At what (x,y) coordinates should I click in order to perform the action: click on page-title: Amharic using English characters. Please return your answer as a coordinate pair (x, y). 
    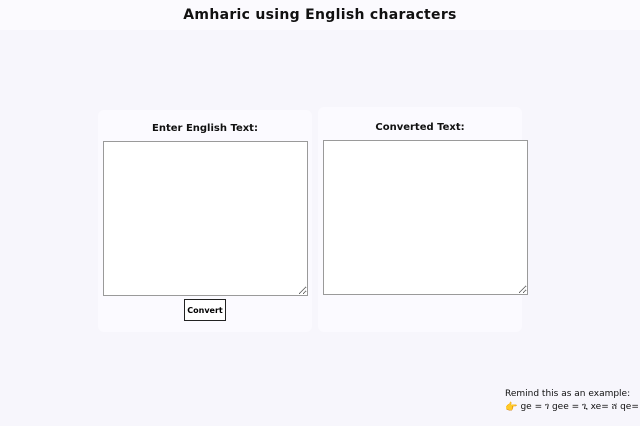
    Looking at the image, I should click on (320, 15).